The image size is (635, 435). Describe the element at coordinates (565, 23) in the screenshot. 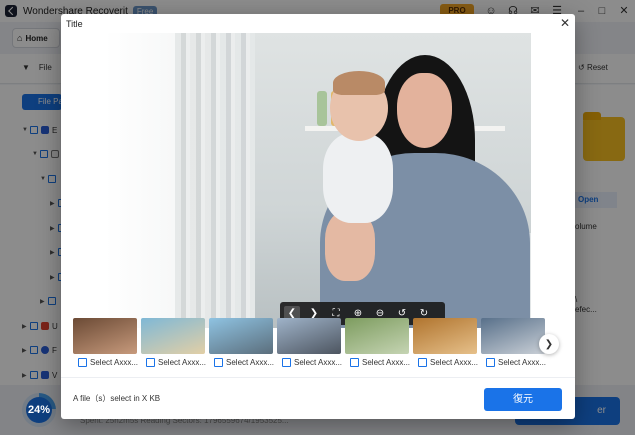

I see `dialog-close-icon: ✕` at that location.